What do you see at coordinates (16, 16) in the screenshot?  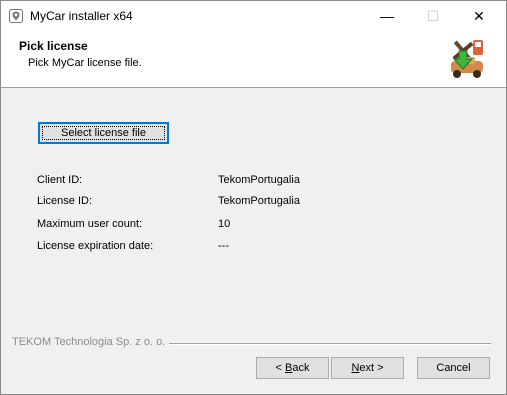 I see `app-location-icon` at bounding box center [16, 16].